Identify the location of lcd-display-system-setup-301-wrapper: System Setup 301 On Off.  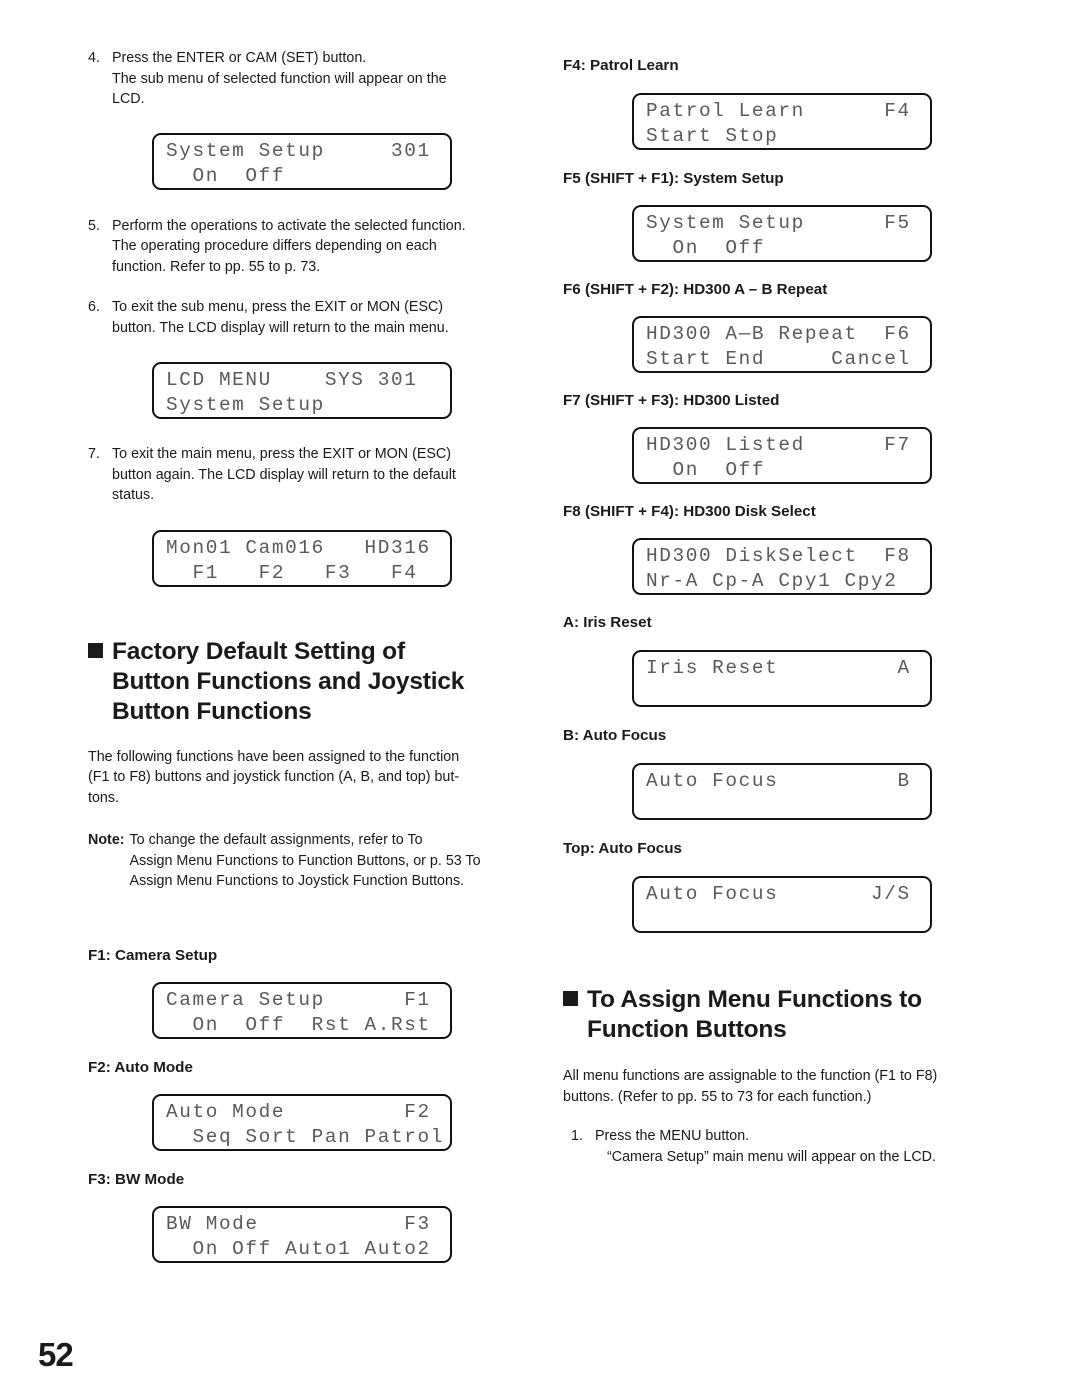
(341, 161).